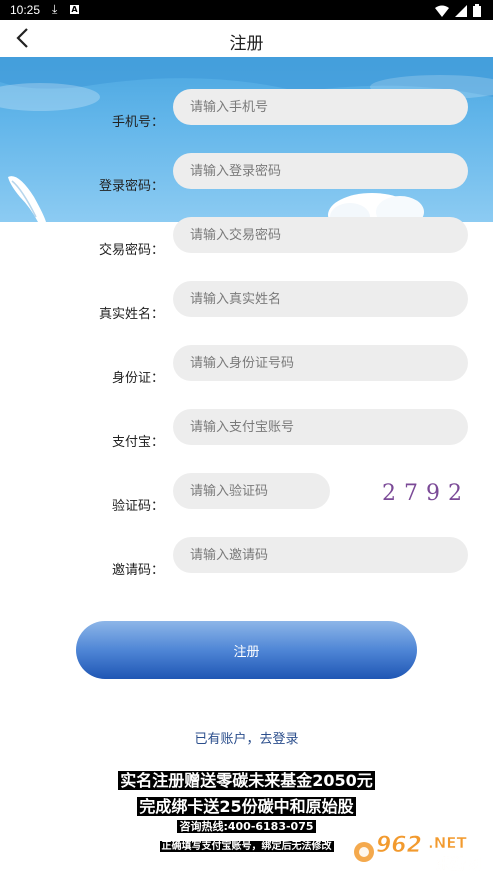 The image size is (493, 876). What do you see at coordinates (320, 171) in the screenshot?
I see `login-password-input` at bounding box center [320, 171].